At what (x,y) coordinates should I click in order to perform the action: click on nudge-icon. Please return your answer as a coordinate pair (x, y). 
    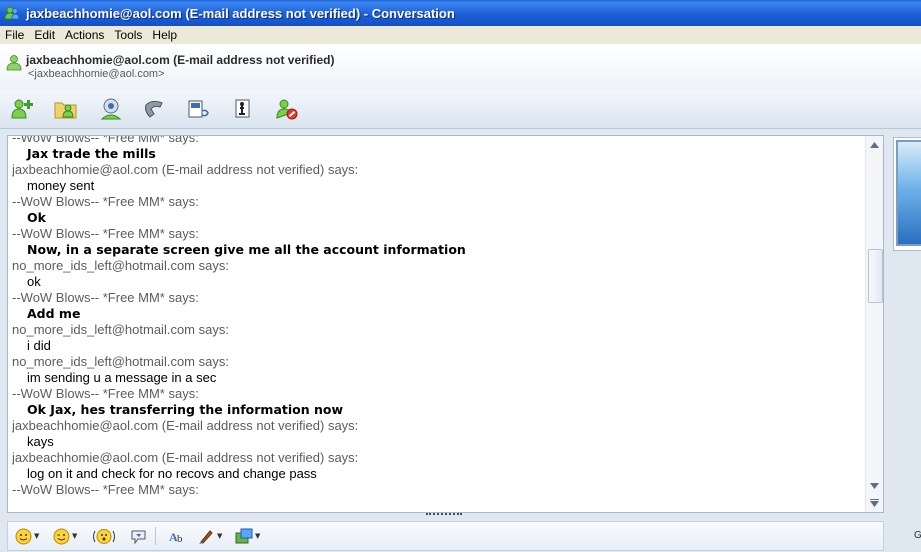
    Looking at the image, I should click on (104, 536).